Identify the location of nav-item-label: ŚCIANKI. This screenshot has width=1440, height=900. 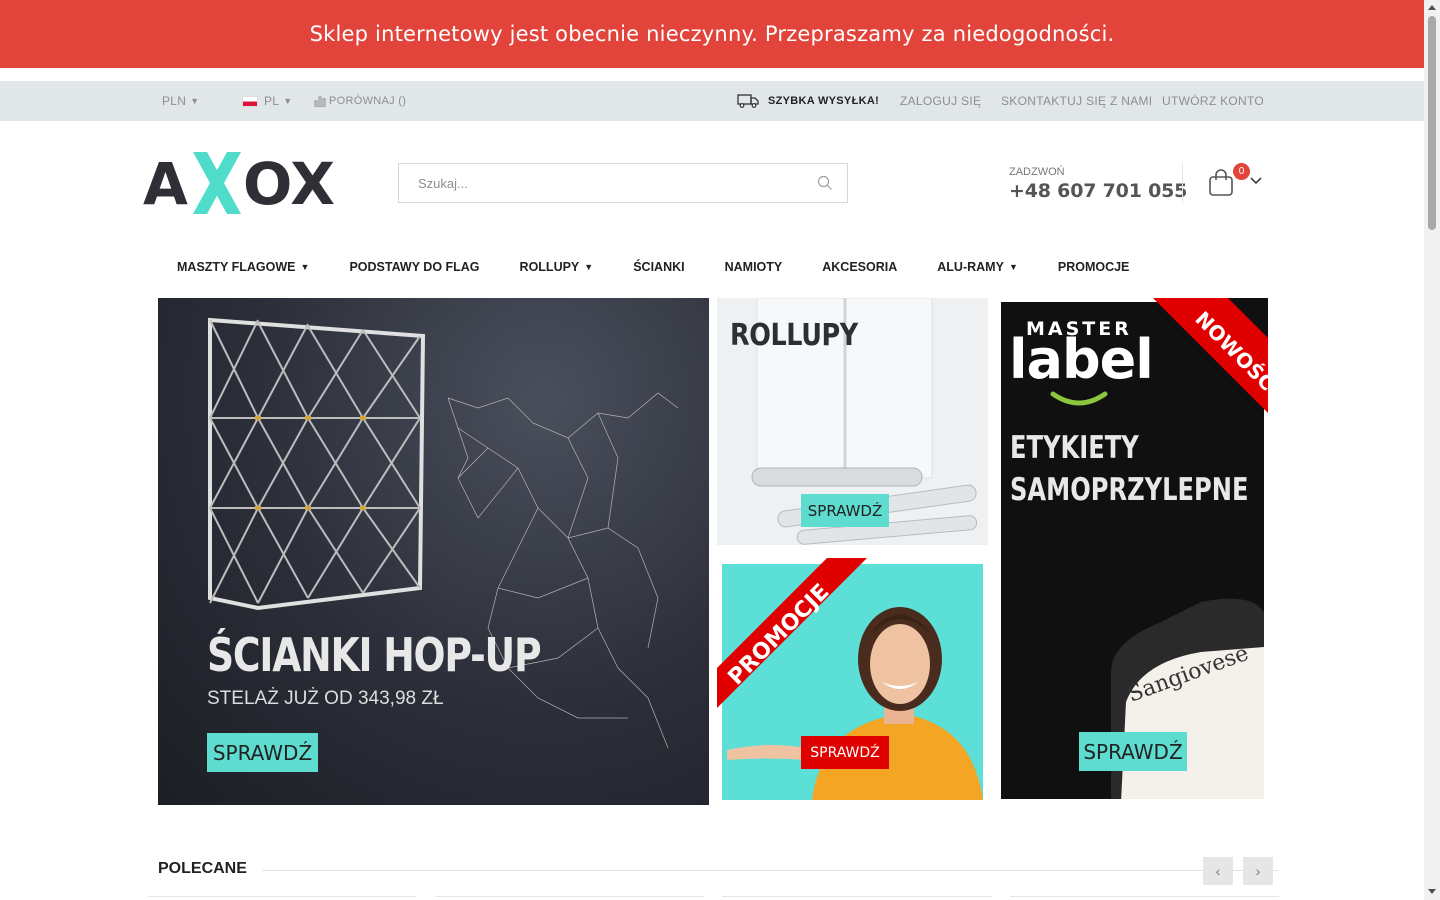
(659, 267).